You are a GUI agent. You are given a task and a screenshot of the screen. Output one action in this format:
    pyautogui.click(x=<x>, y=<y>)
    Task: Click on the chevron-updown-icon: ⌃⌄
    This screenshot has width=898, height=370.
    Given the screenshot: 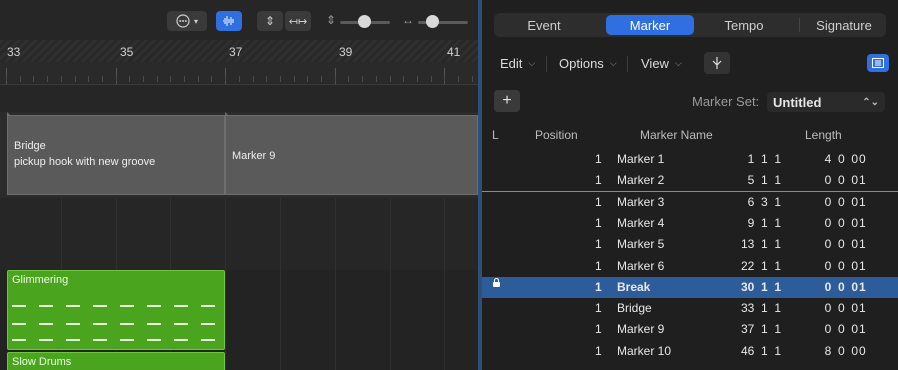 What is the action you would take?
    pyautogui.click(x=870, y=102)
    